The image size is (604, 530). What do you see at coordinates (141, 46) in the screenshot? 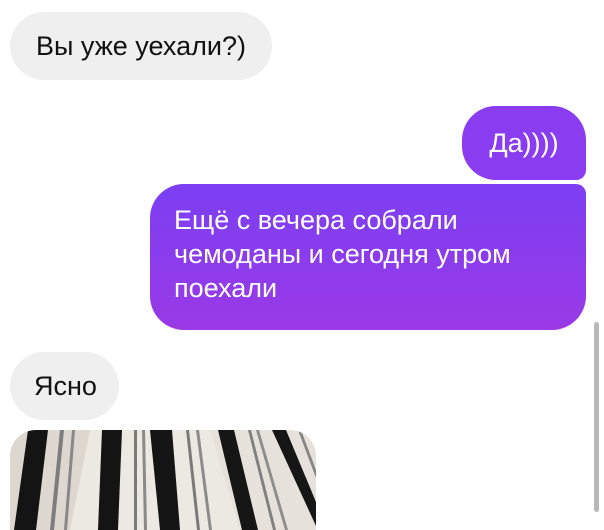
I see `incoming-message-bubble: Вы уже уехали?)` at bounding box center [141, 46].